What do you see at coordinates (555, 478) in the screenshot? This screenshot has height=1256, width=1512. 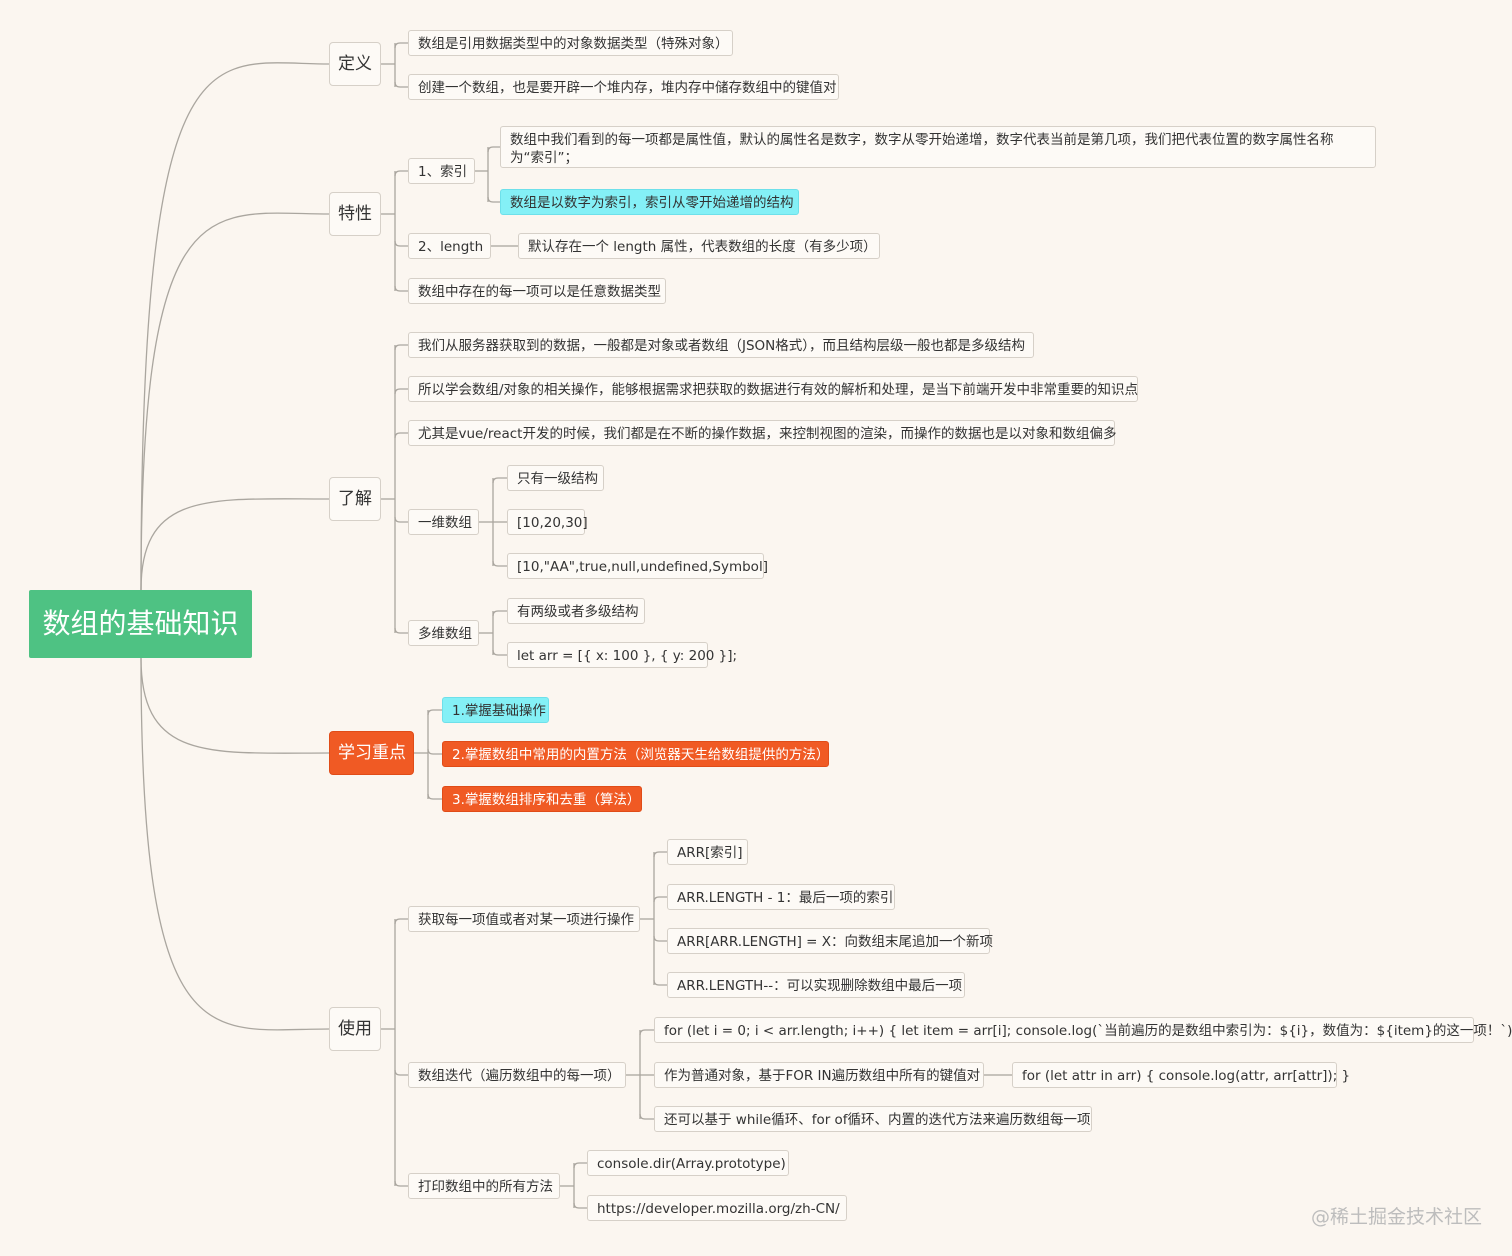 I see `subtopic-node-2-3-0: 只有一级结构` at bounding box center [555, 478].